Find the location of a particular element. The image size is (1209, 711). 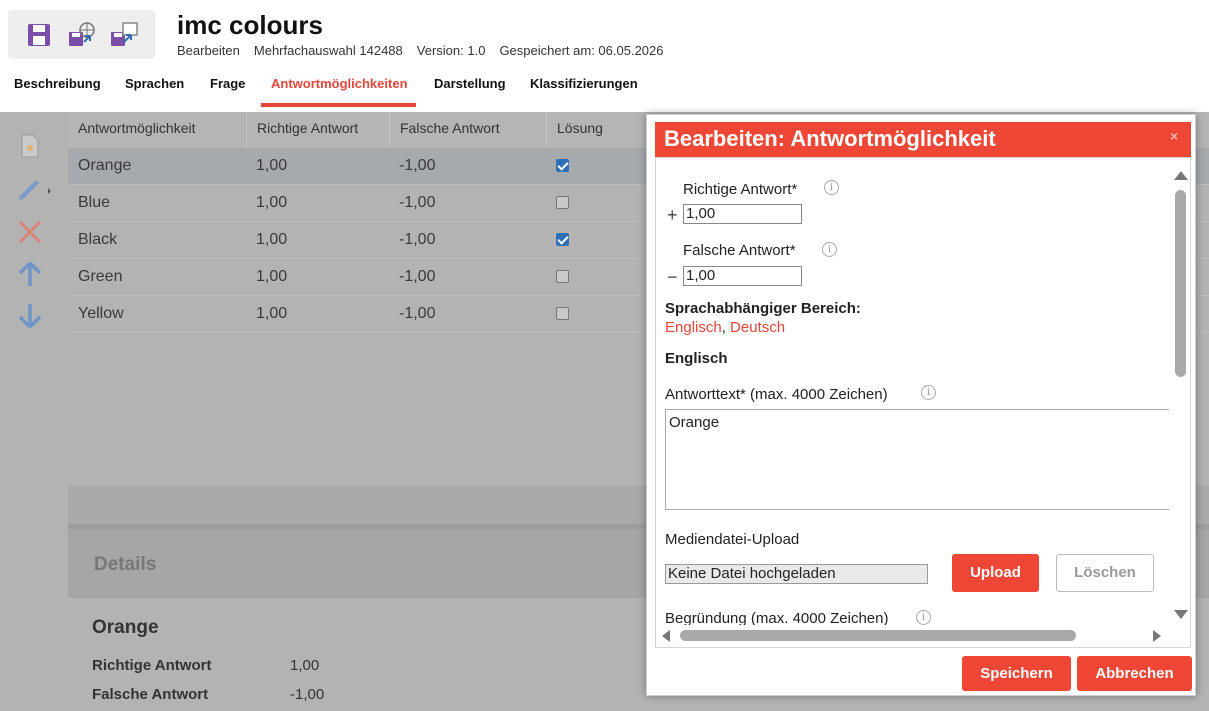

language-link-deutsch: Deutsch is located at coordinates (757, 327).